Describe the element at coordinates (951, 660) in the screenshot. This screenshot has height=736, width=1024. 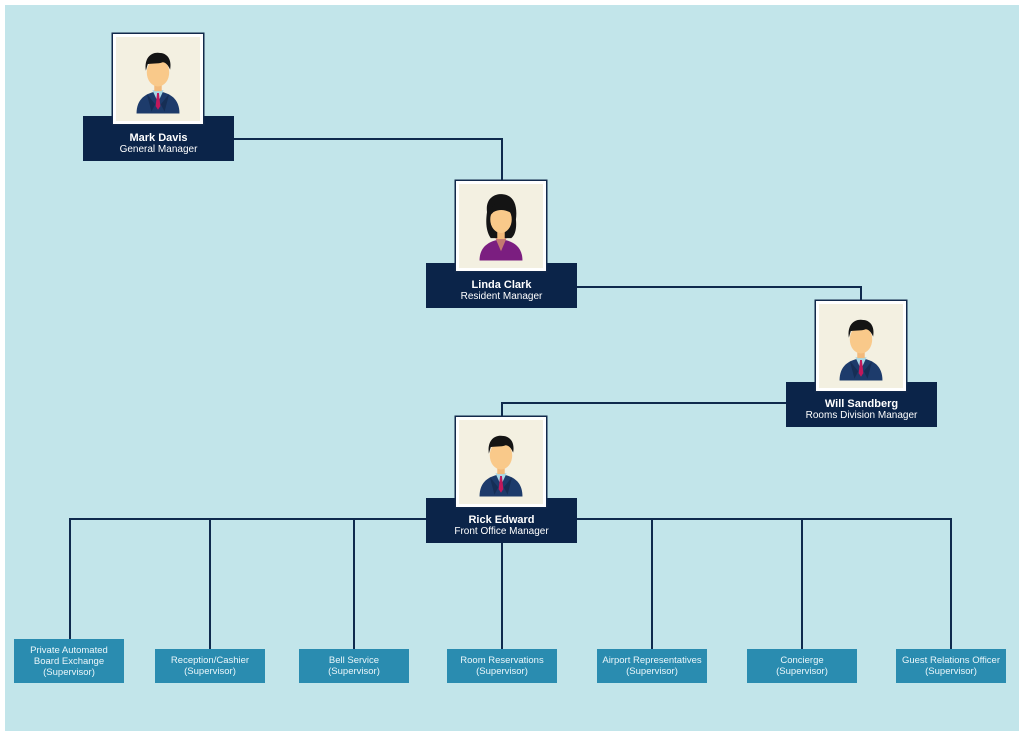
I see `supervisor-line: Guest Relations Officer` at that location.